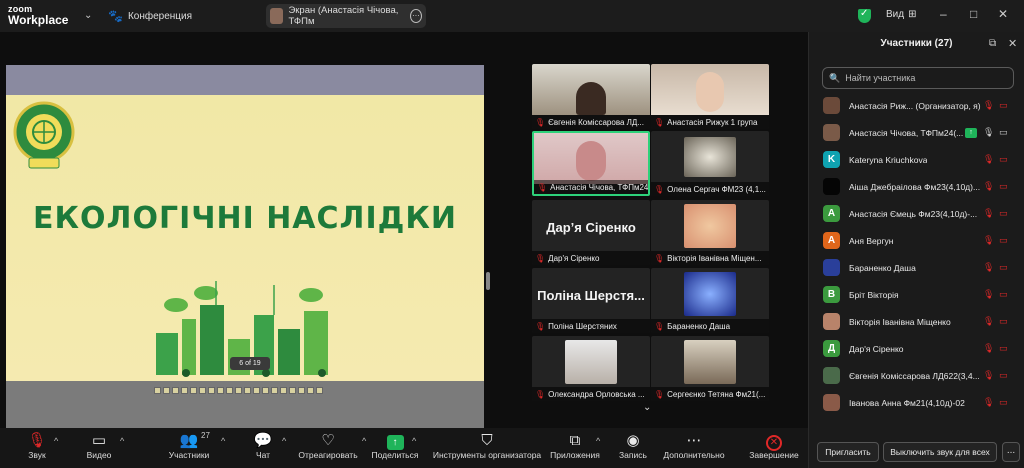 This screenshot has width=1024, height=468. Describe the element at coordinates (916, 186) in the screenshot. I see `list-item: Аіша Джебраілова Фм23(4,10д)... 🎙 ▭` at that location.